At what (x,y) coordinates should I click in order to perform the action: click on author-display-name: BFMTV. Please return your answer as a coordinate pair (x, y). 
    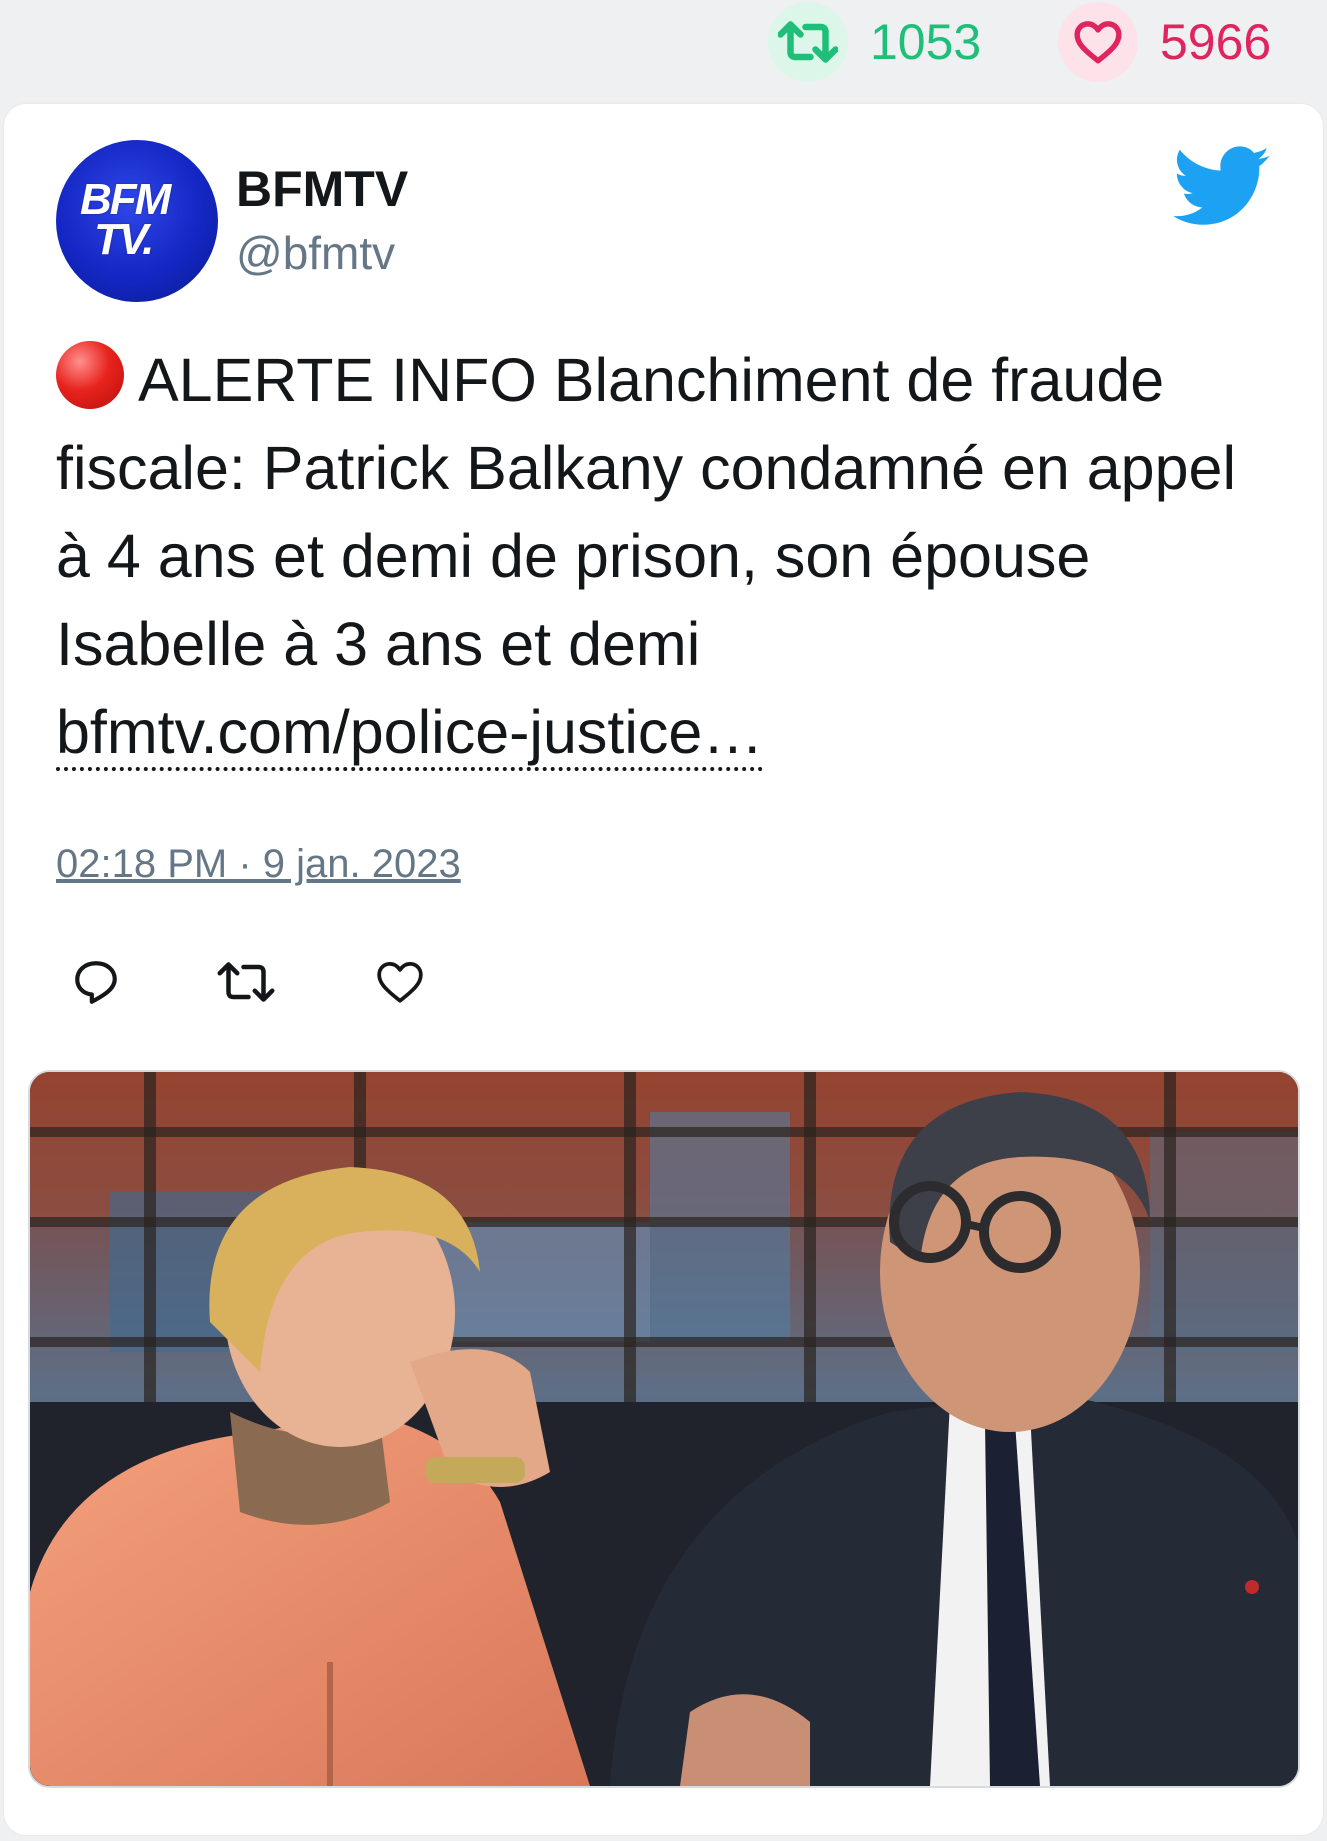
    Looking at the image, I should click on (322, 189).